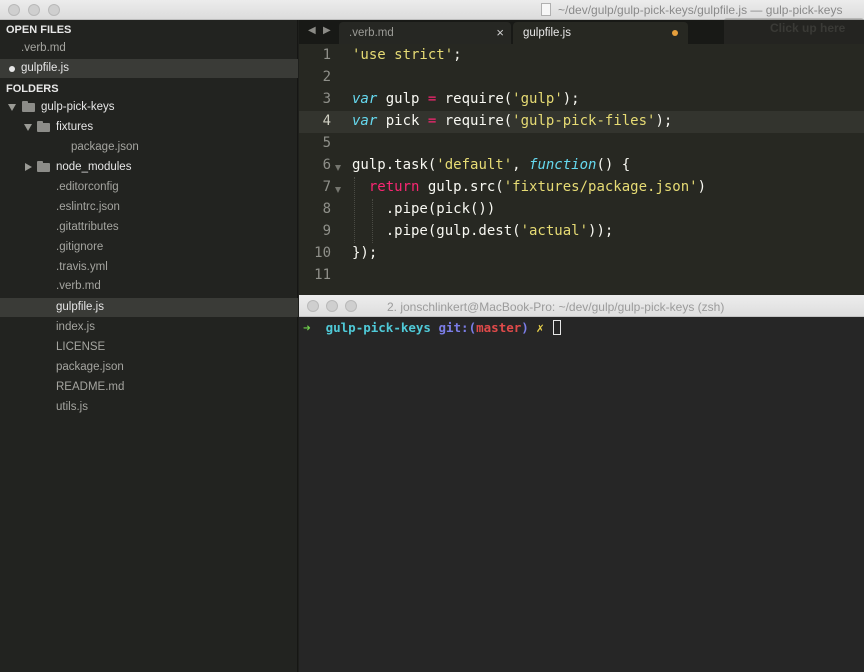  I want to click on code-line: 'use strict';, so click(407, 55).